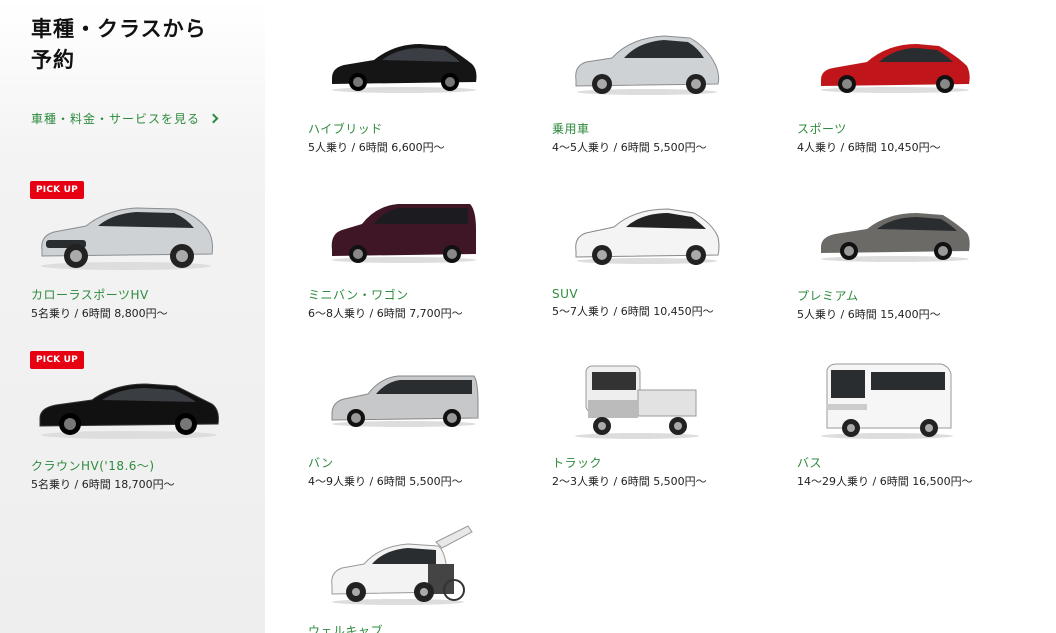 Image resolution: width=1056 pixels, height=633 pixels. I want to click on class-name: バン, so click(321, 463).